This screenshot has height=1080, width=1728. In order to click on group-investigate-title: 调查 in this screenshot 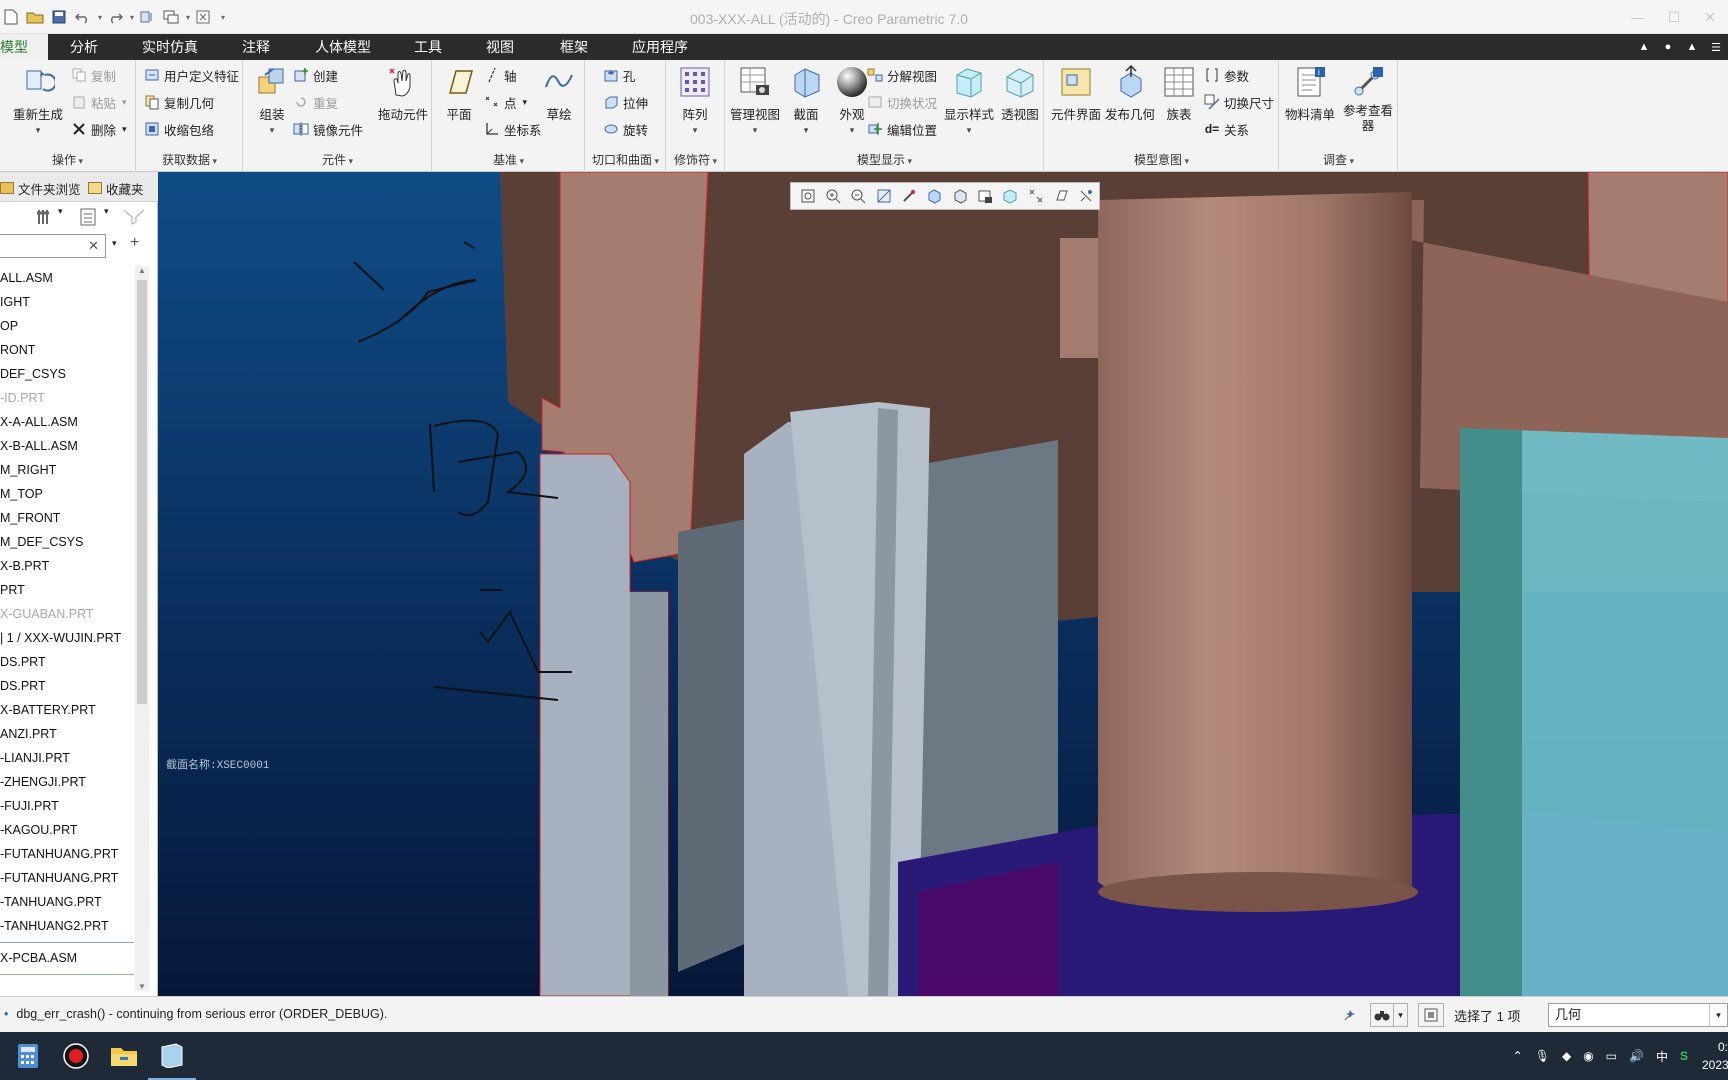, I will do `click(1338, 159)`.